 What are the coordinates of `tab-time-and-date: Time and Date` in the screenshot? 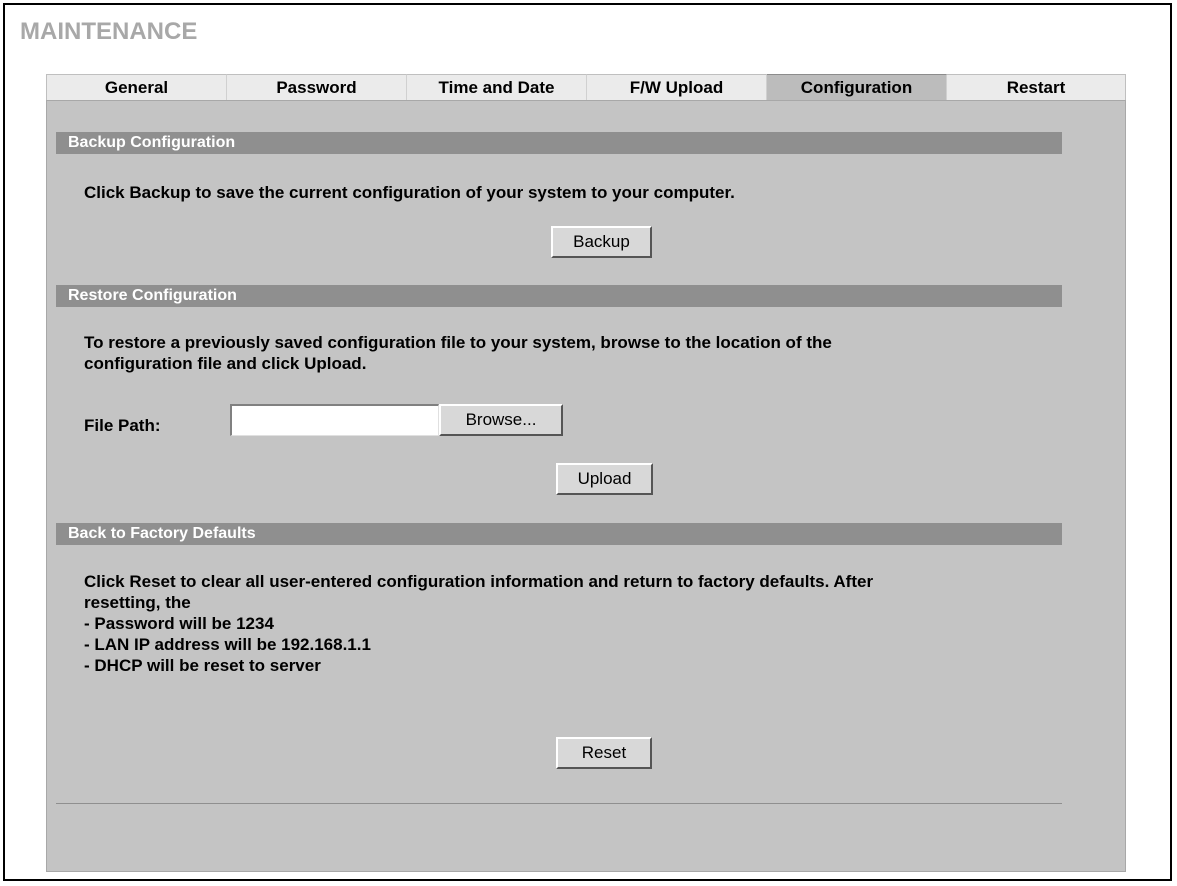 It's located at (497, 87).